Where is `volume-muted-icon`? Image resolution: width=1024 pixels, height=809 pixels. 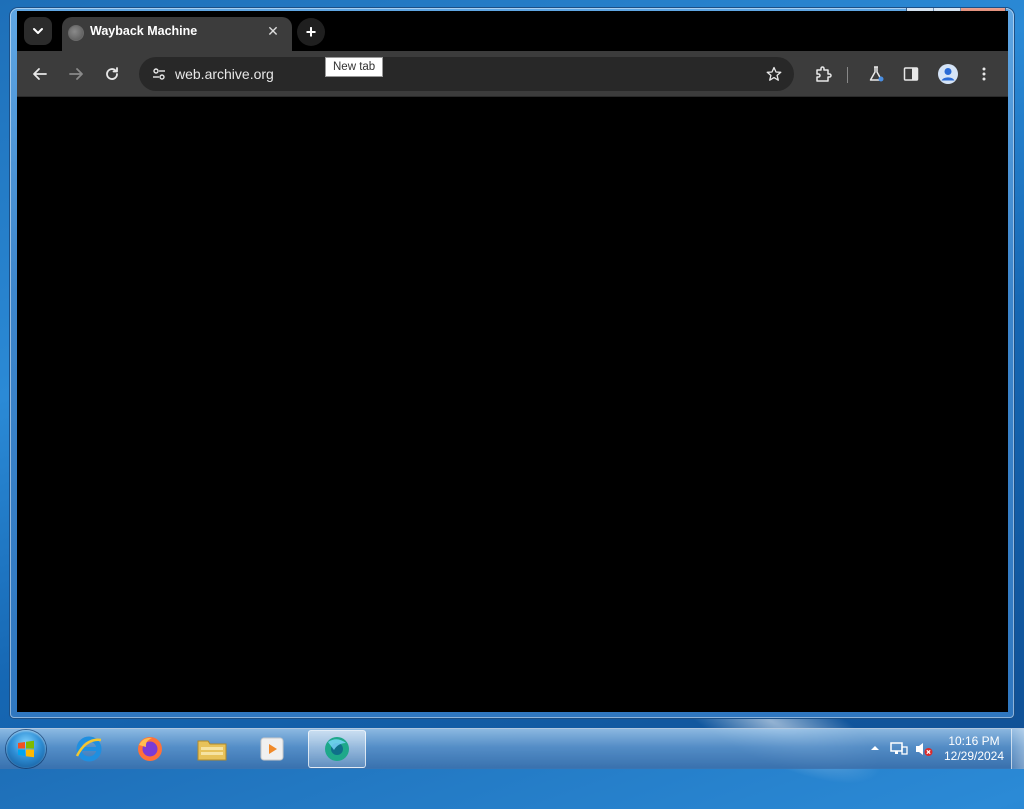
volume-muted-icon is located at coordinates (924, 749).